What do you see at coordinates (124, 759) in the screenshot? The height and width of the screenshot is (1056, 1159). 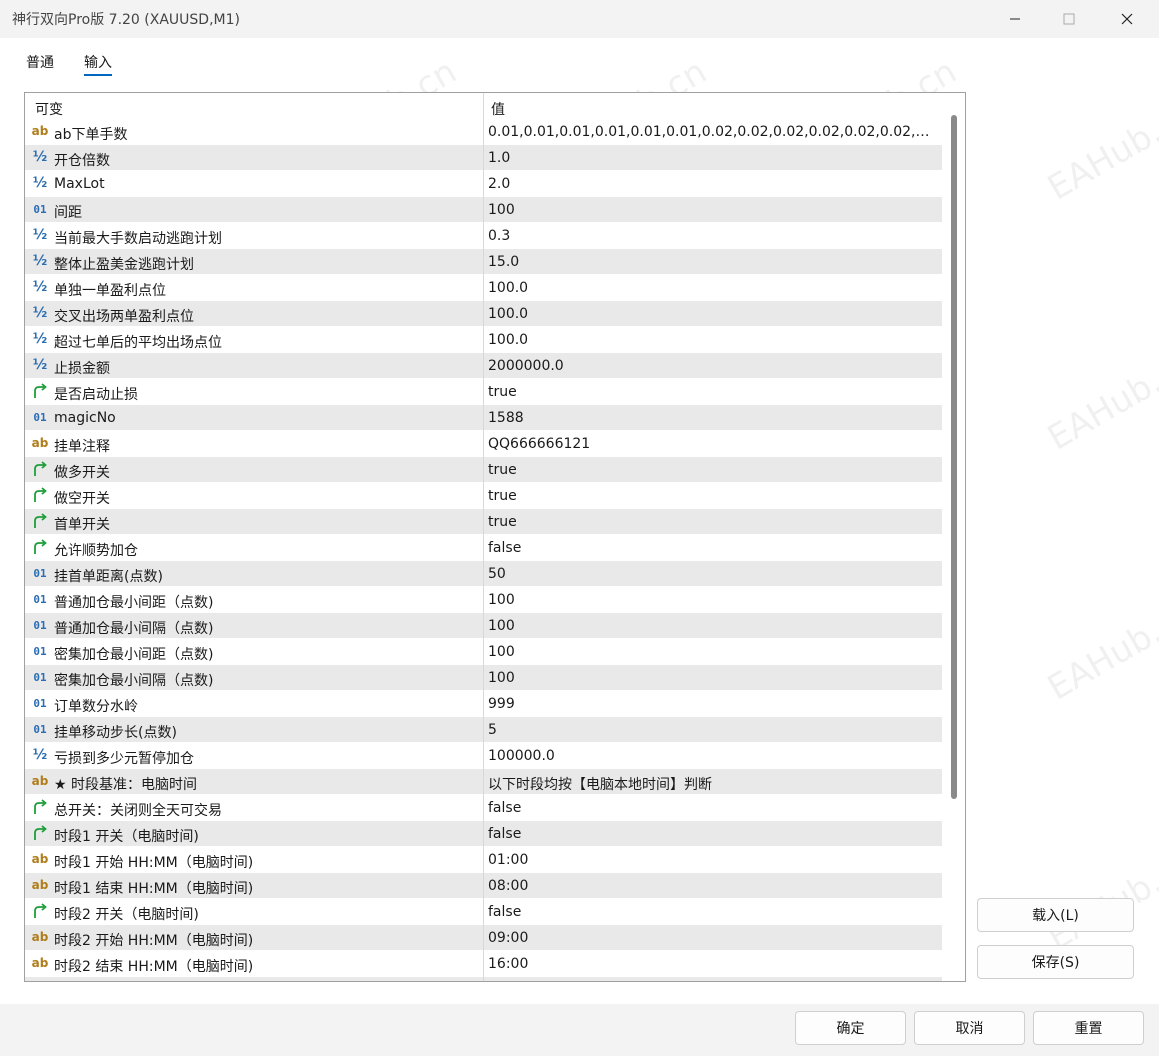 I see `param-name: 亏损到多少元暂停加仓` at bounding box center [124, 759].